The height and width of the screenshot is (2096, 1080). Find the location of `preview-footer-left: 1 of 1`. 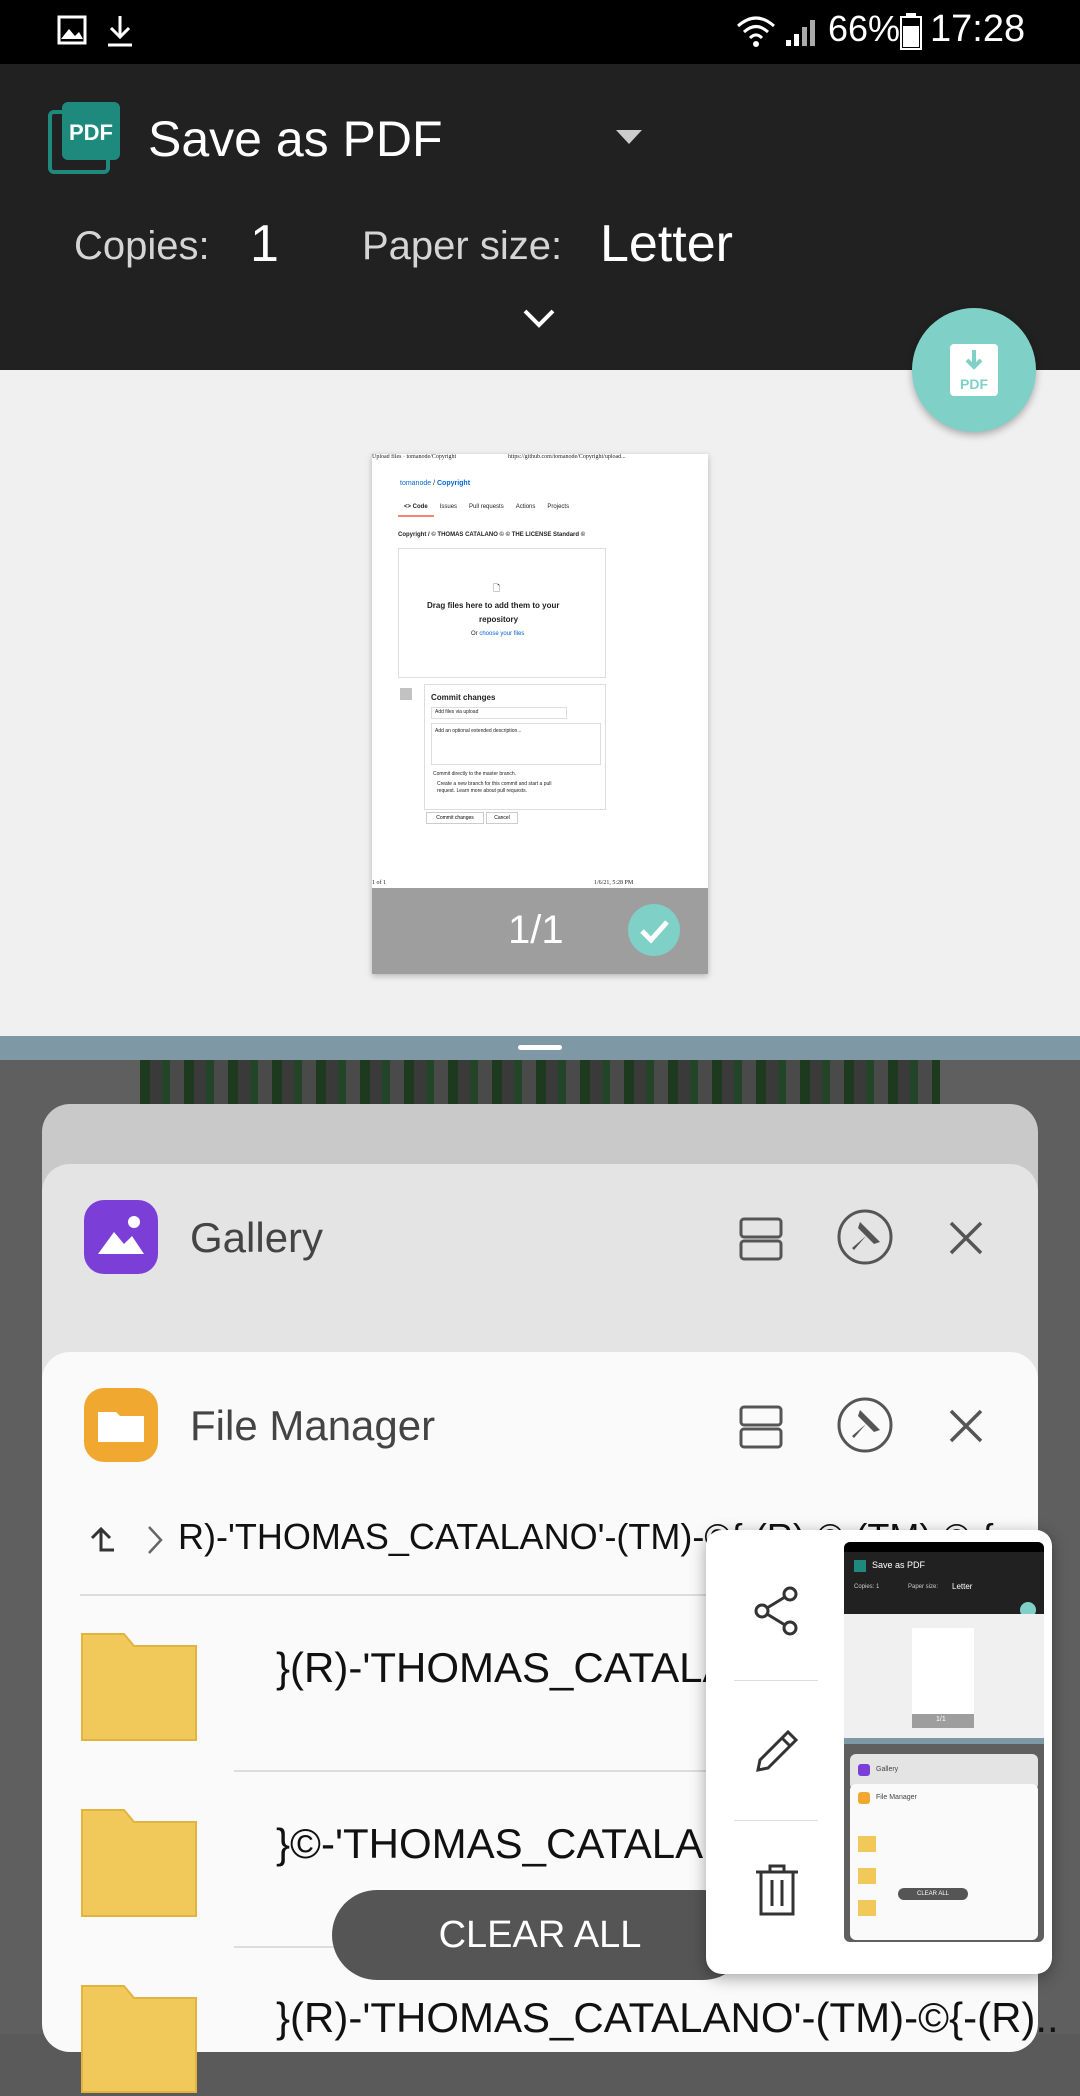

preview-footer-left: 1 of 1 is located at coordinates (379, 883).